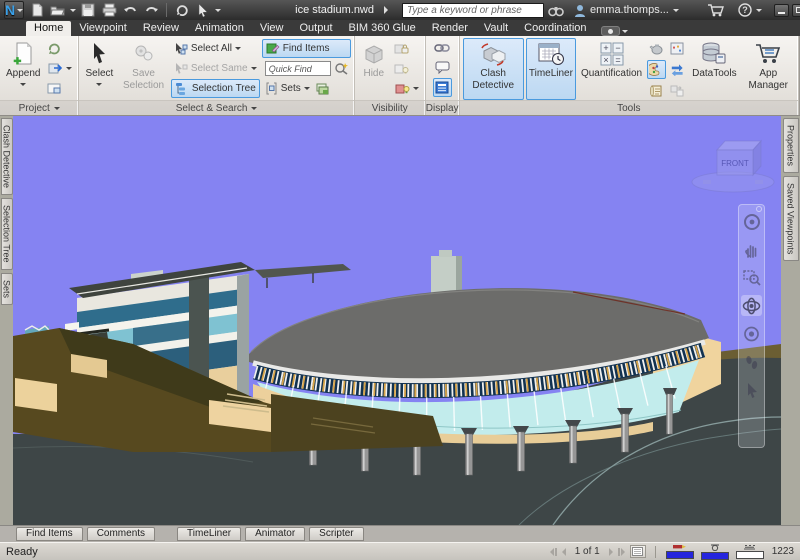  I want to click on help-button: ?, so click(745, 10).